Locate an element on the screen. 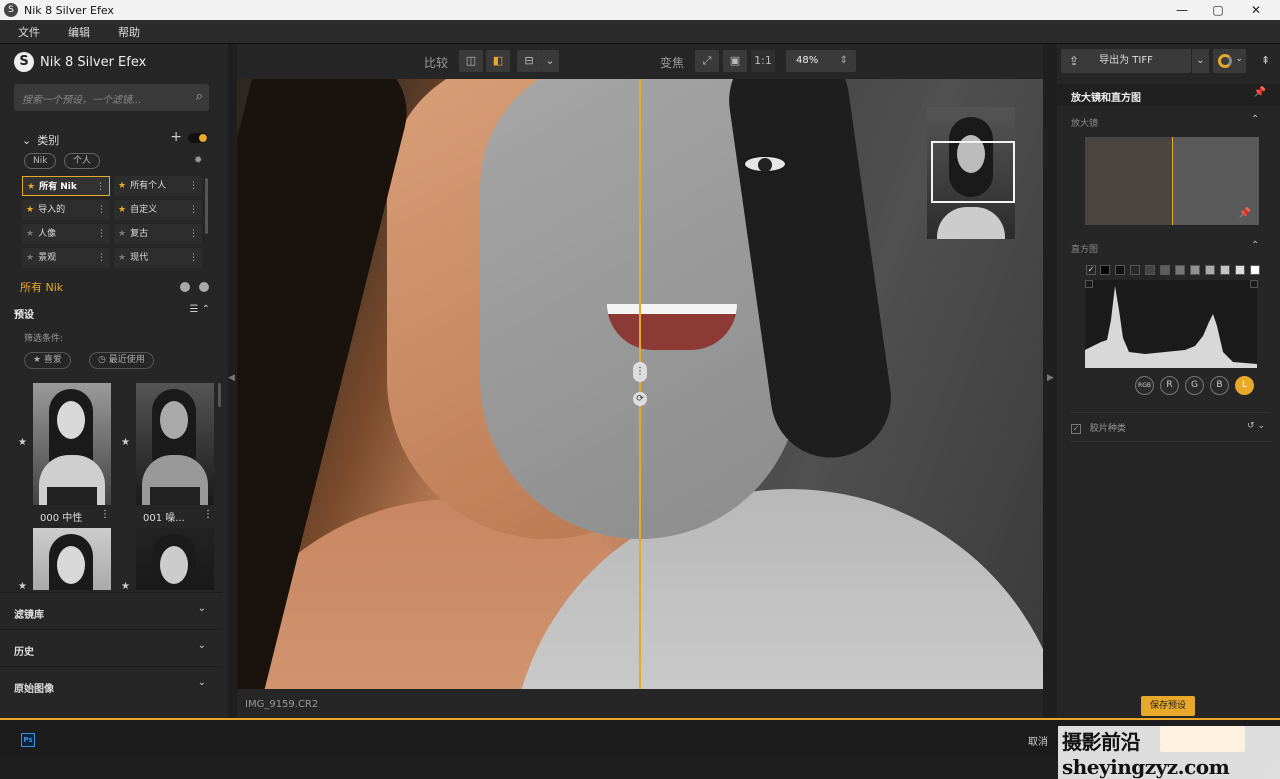 The image size is (1280, 779). accordion-history: 历史 ⌄ is located at coordinates (111, 647).